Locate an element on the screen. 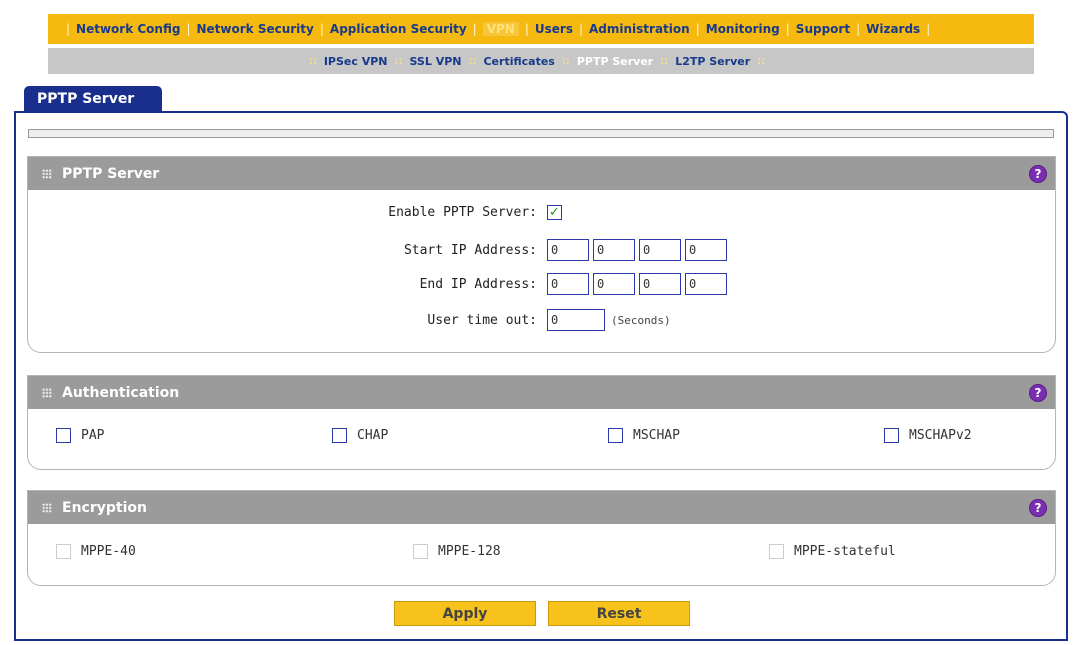 This screenshot has width=1076, height=645. mschapv2-label: MSCHAPv2 is located at coordinates (940, 435).